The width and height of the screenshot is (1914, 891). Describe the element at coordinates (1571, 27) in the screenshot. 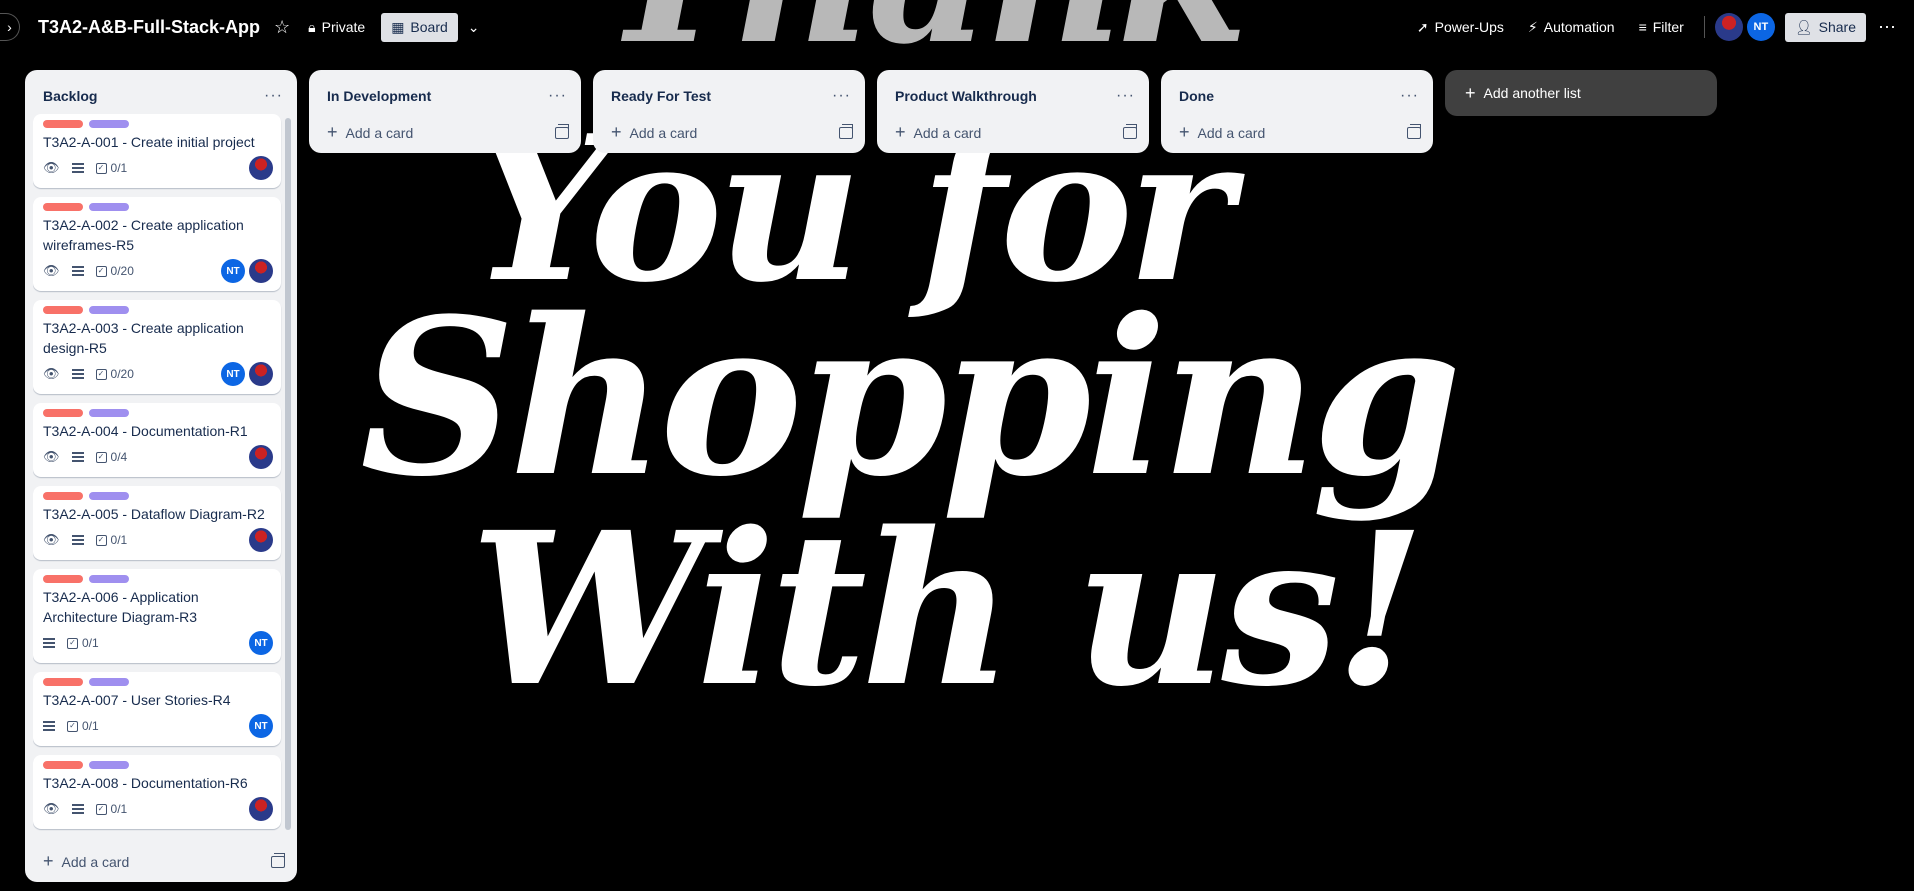

I see `automation-button: ⚡︎ Automation` at that location.